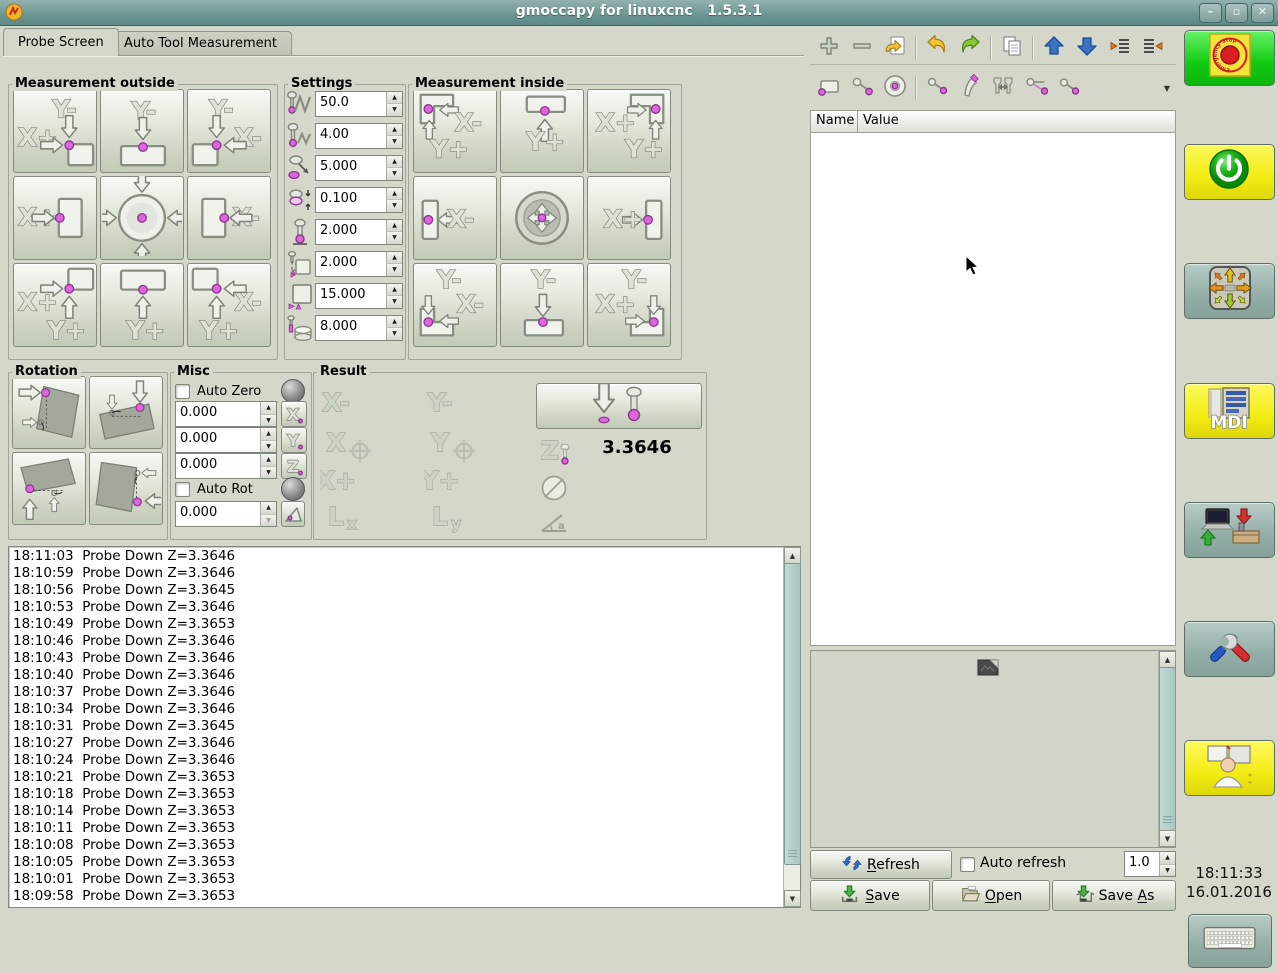 The image size is (1278, 973). Describe the element at coordinates (542, 218) in the screenshot. I see `probe-inside-hole-center` at that location.